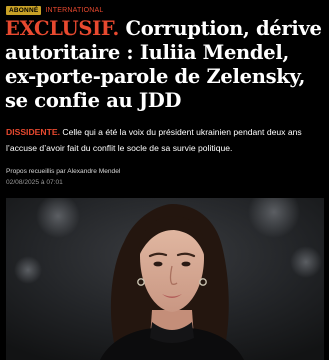 The image size is (329, 360). Describe the element at coordinates (74, 10) in the screenshot. I see `category-link: INTERNATIONAL` at that location.